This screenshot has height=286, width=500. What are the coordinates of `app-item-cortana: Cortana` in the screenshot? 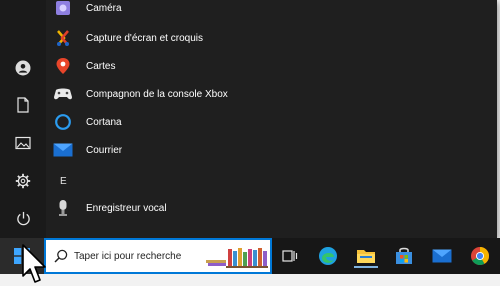 It's located at (272, 122).